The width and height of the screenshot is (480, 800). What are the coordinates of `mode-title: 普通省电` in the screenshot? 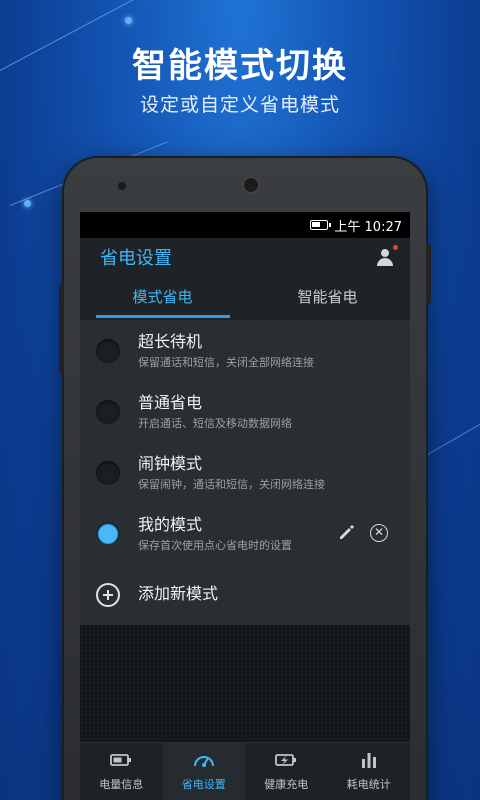 It's located at (170, 402).